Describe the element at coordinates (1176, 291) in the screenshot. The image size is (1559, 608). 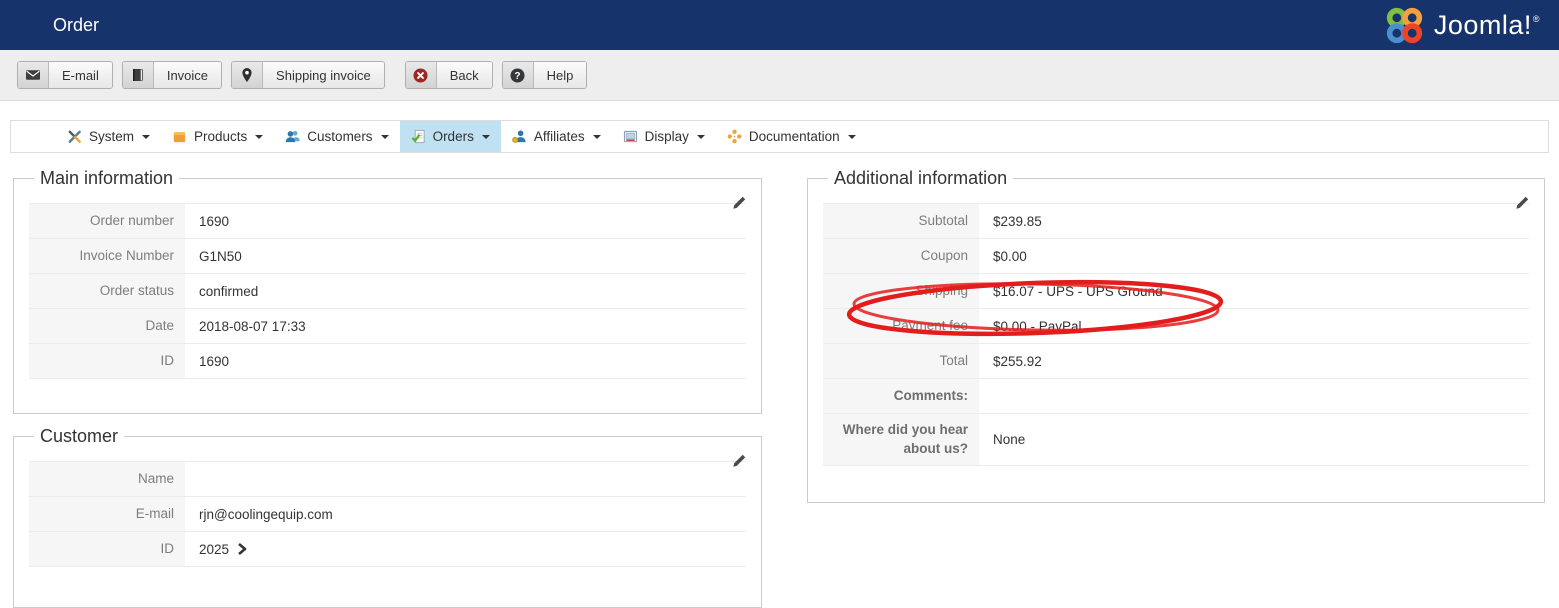
I see `table-row-shipping: Shipping $16.07 - UPS - UPS Ground` at that location.